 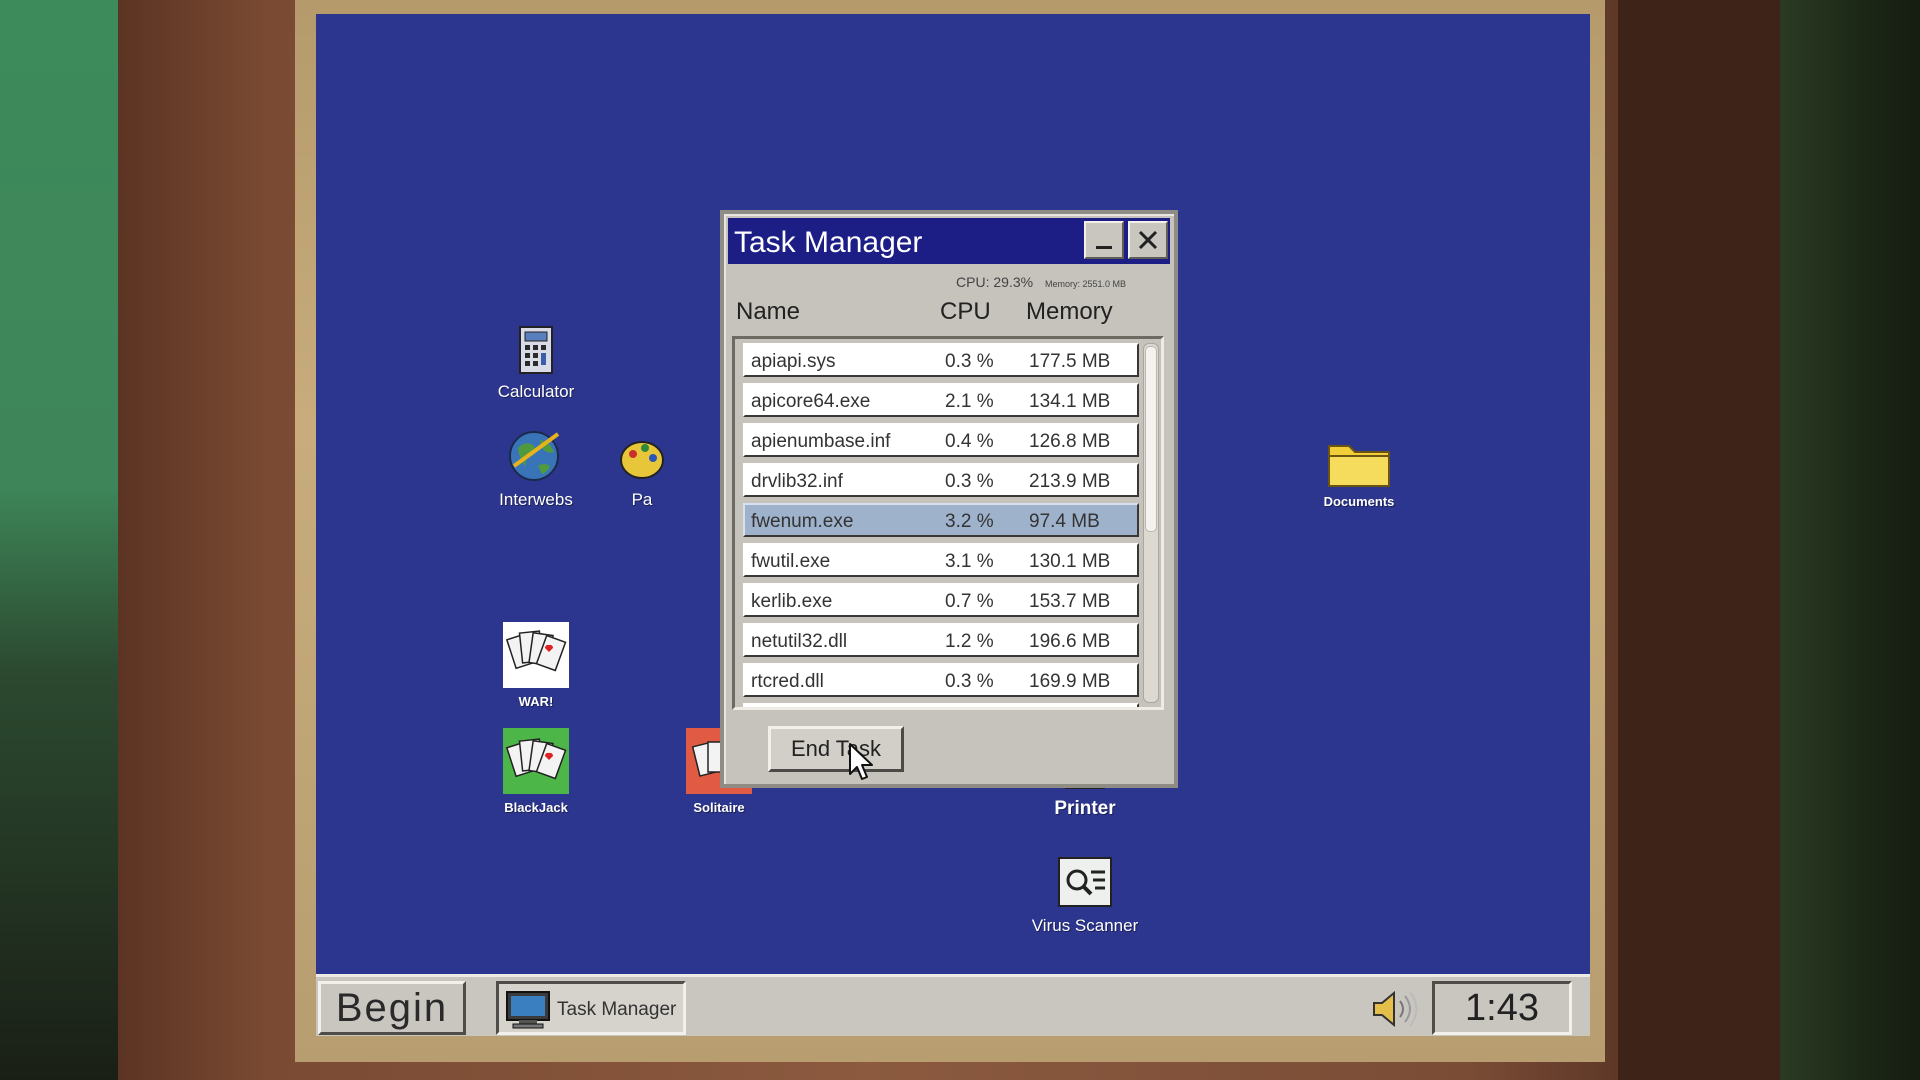 What do you see at coordinates (392, 1008) in the screenshot?
I see `begin-button: Begin` at bounding box center [392, 1008].